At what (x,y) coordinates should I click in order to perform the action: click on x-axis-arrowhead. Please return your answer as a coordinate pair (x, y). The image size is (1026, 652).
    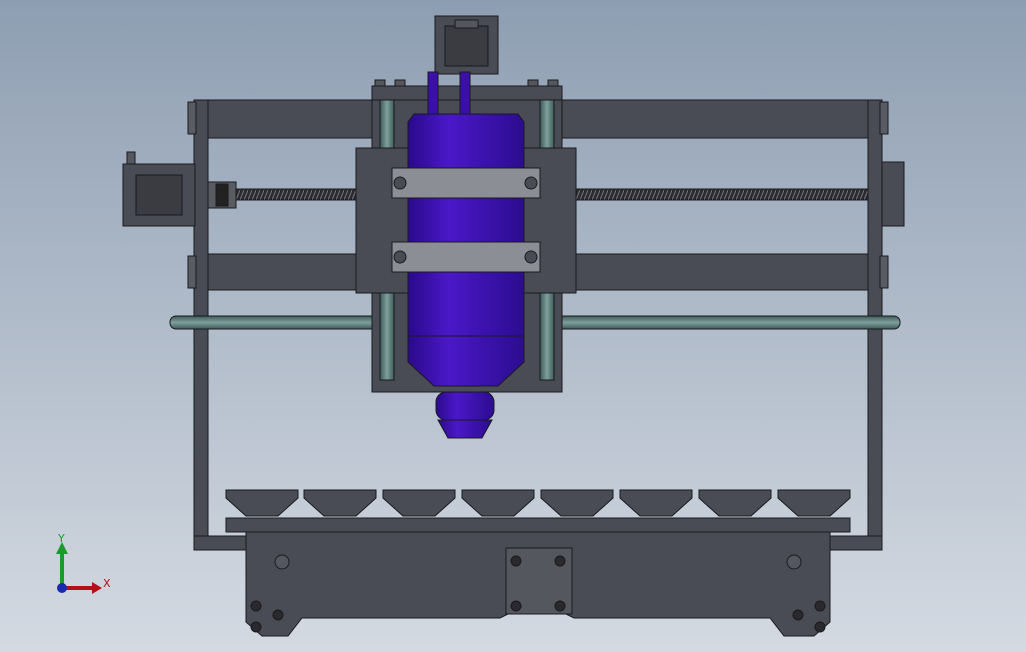
    Looking at the image, I should click on (97, 588).